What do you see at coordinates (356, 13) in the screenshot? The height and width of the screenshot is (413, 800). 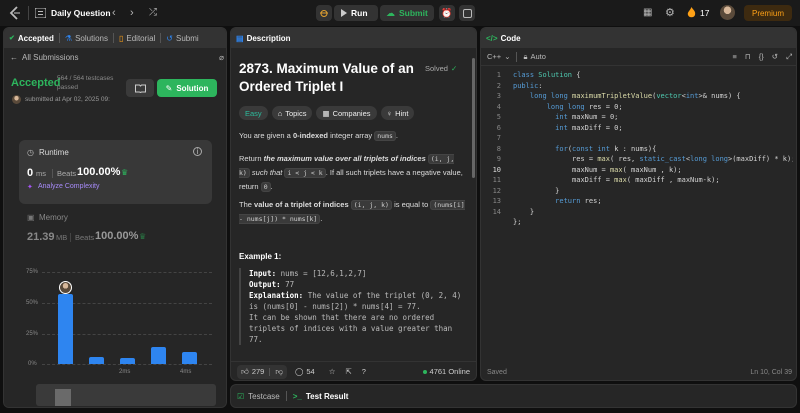 I see `run-button: Run` at bounding box center [356, 13].